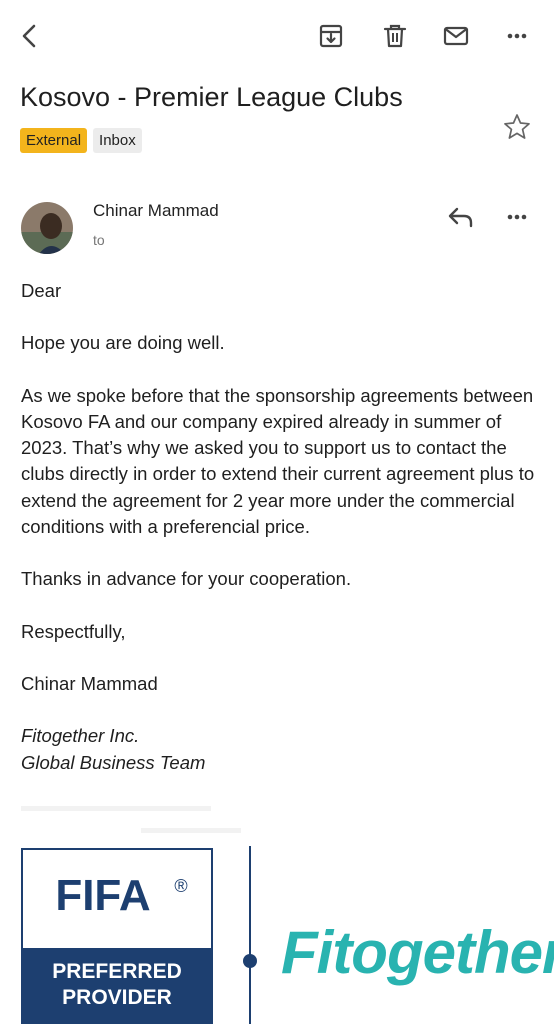 The image size is (554, 1029). What do you see at coordinates (113, 762) in the screenshot?
I see `signature-team: Global Business Team` at bounding box center [113, 762].